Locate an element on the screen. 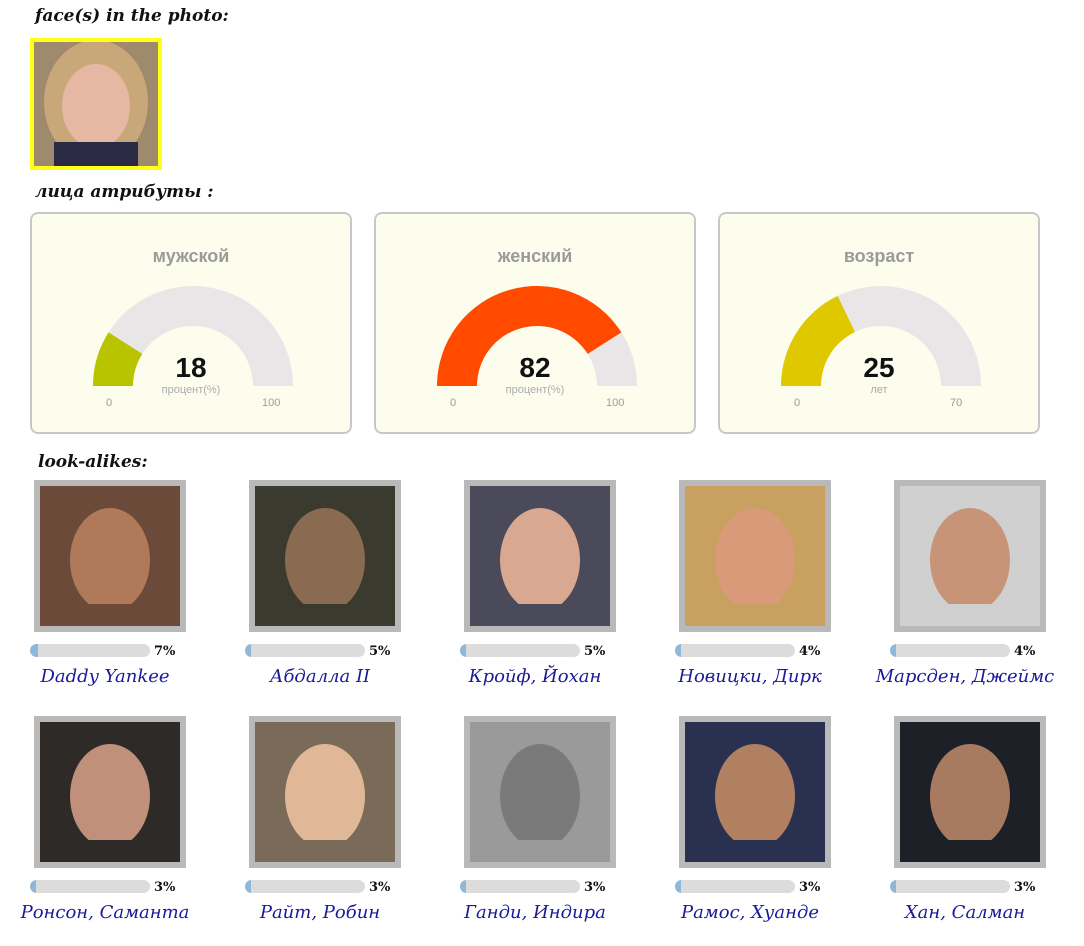 This screenshot has height=946, width=1084. gauge-unit: лет is located at coordinates (879, 390).